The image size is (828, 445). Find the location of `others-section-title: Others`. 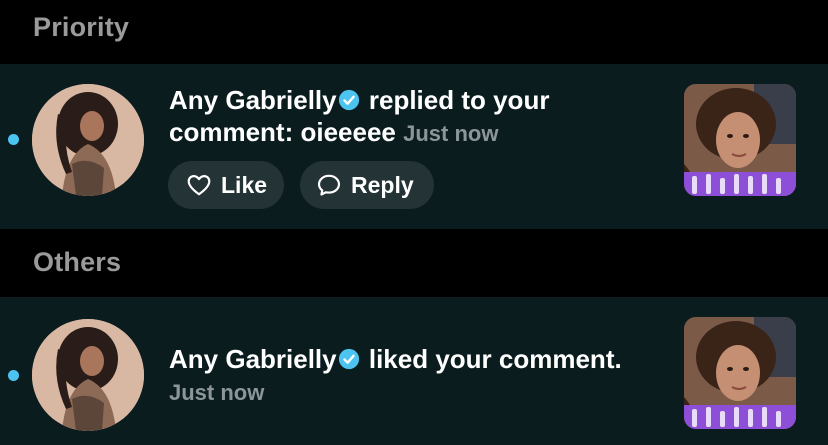

others-section-title: Others is located at coordinates (77, 262).